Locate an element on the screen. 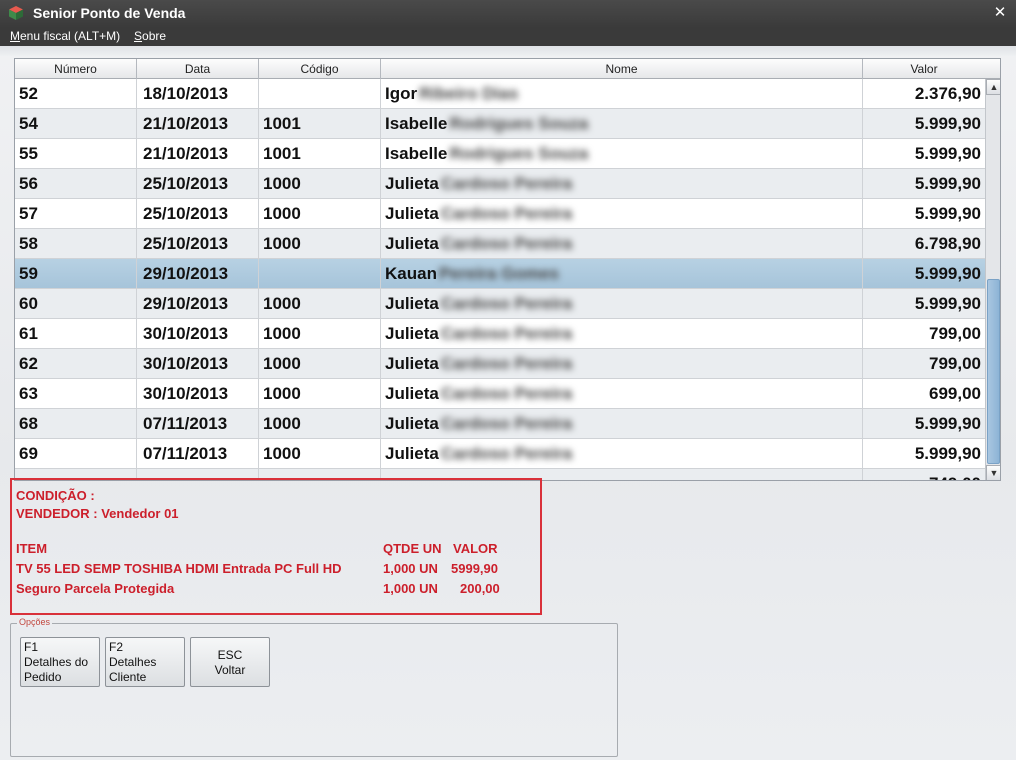 This screenshot has width=1016, height=760. menu-item-fiscal: Menu fiscal (ALT+M) is located at coordinates (65, 36).